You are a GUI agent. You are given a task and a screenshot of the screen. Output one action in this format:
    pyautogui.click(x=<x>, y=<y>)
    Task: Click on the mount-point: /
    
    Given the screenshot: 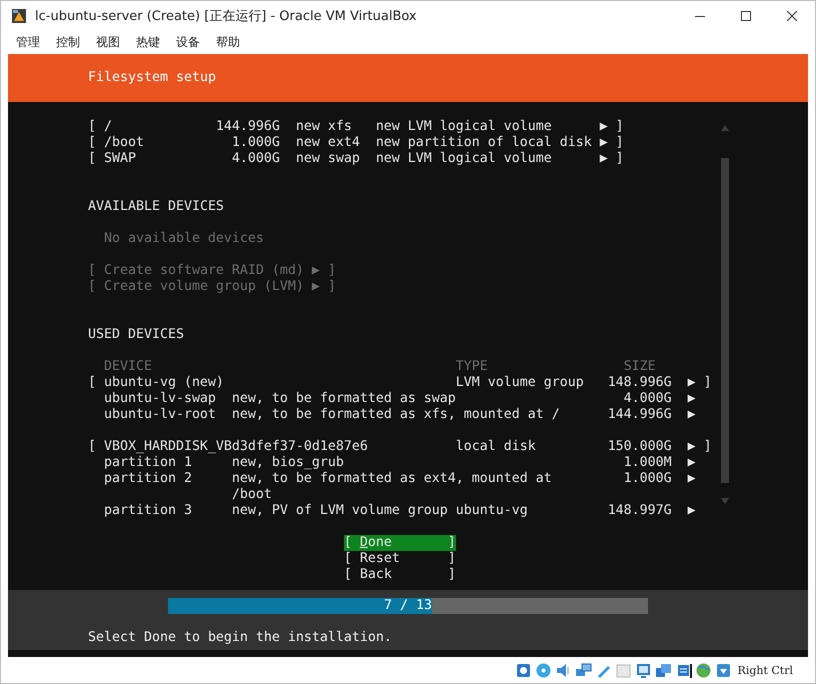 What is the action you would take?
    pyautogui.click(x=160, y=127)
    